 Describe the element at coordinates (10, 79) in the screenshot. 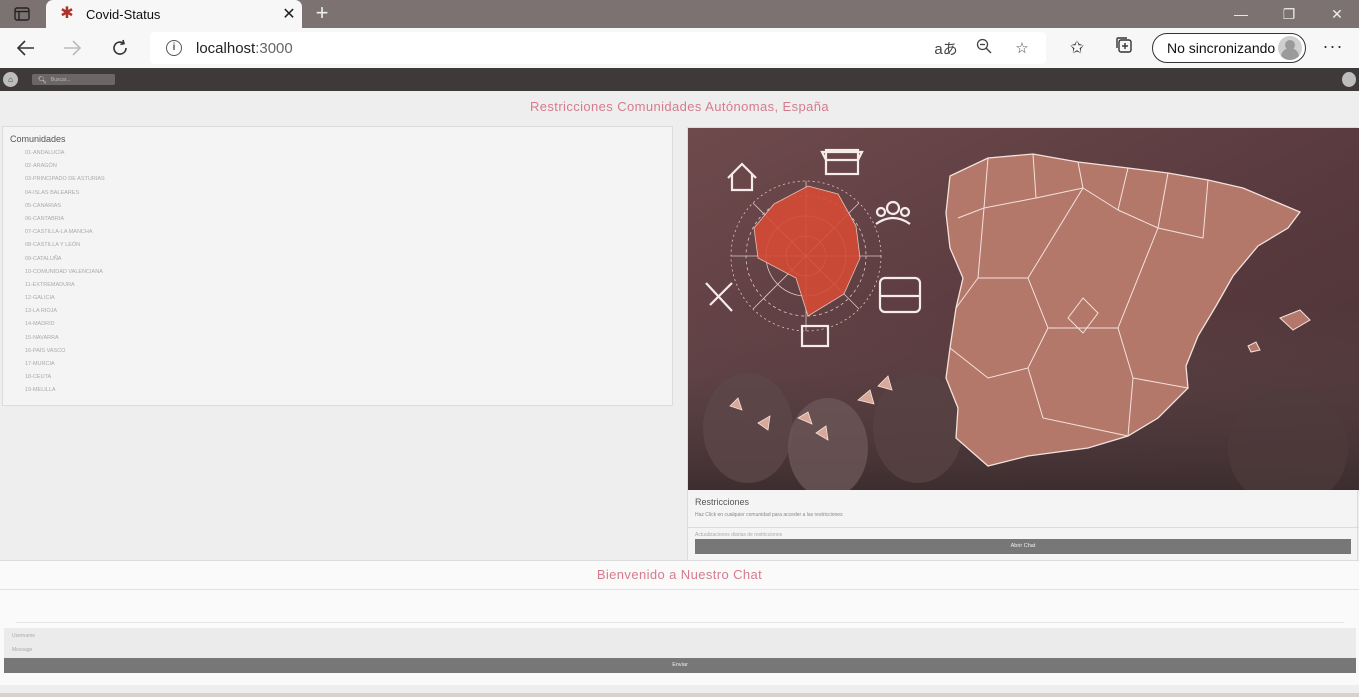

I see `home-icon: ⌂` at that location.